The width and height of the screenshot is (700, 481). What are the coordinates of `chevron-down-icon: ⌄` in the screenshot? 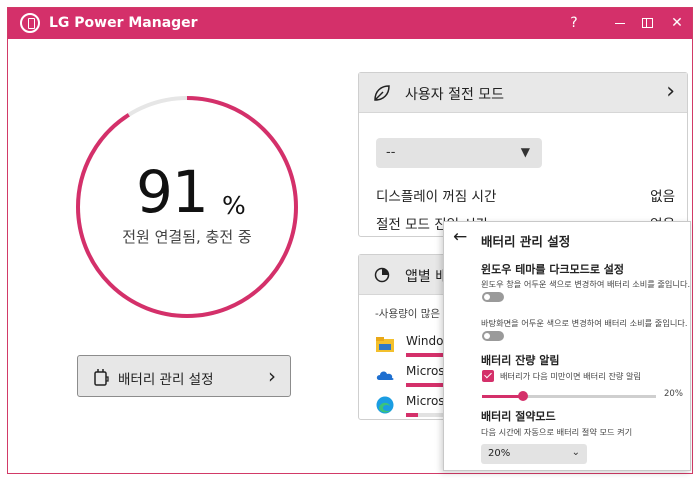 It's located at (575, 452).